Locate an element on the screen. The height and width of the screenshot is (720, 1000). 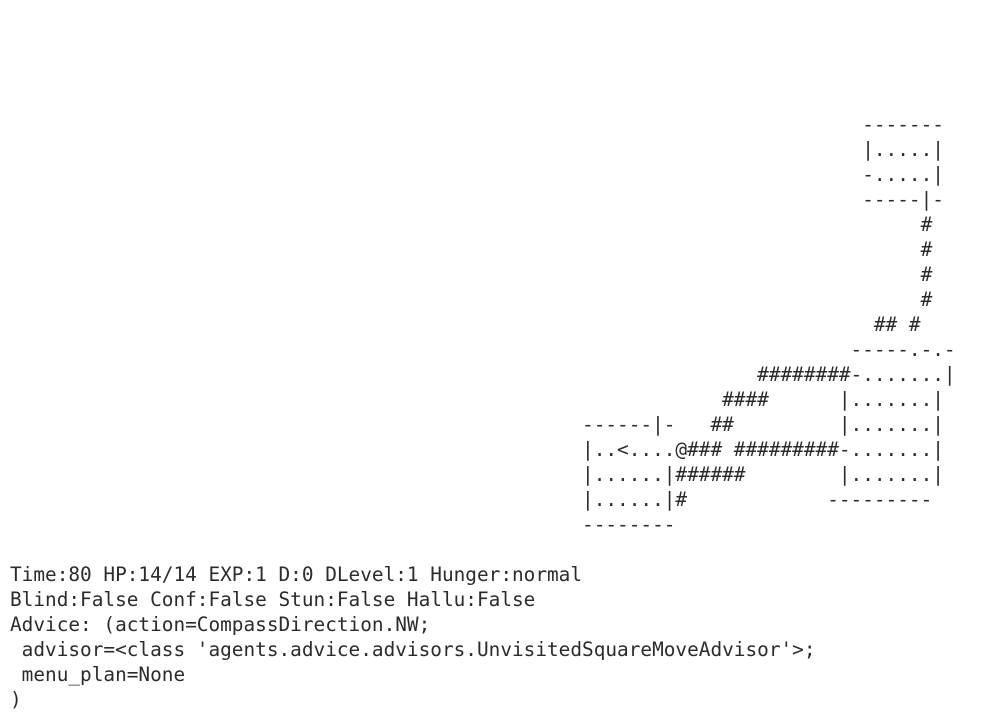
advice-line-close: ) is located at coordinates (16, 699).